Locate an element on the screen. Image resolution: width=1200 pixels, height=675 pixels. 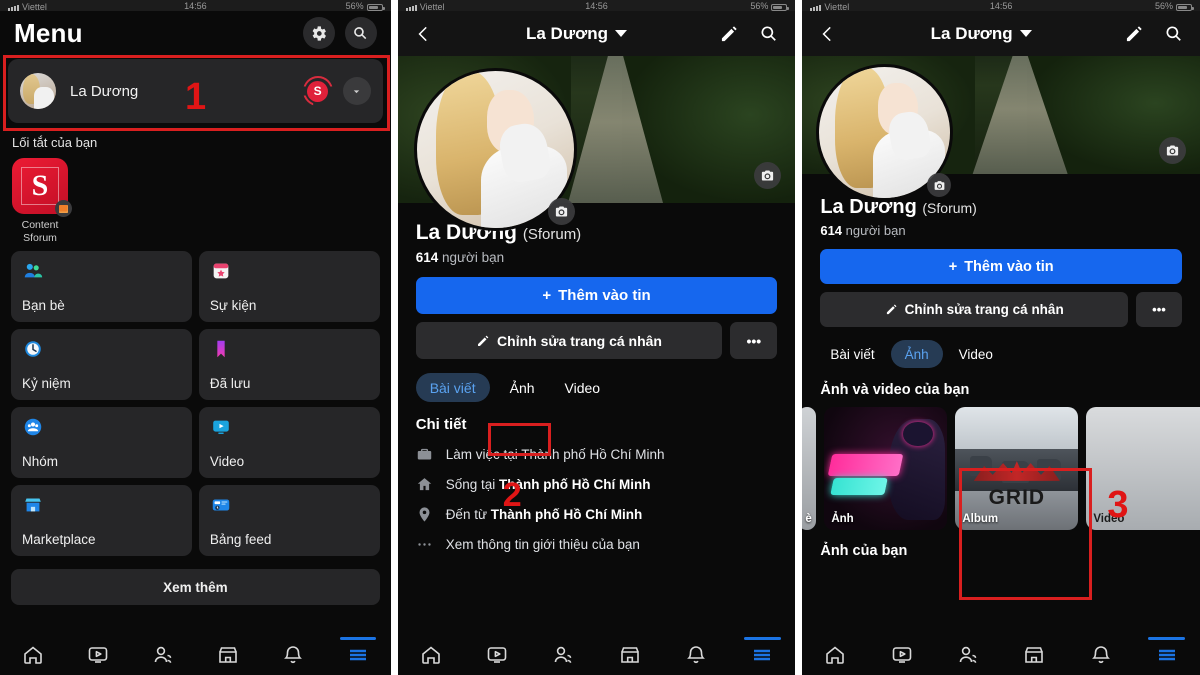
carrier-label: Viettel is located at coordinates (837, 6).